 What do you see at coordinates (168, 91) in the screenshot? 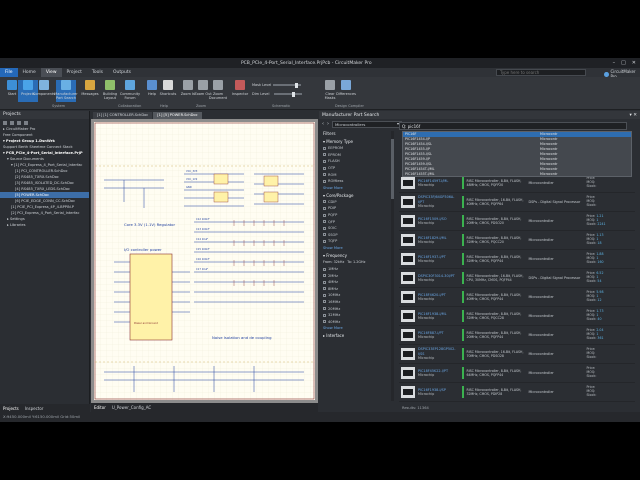
I see `ribbon-button-8: Shortcuts` at bounding box center [168, 91].